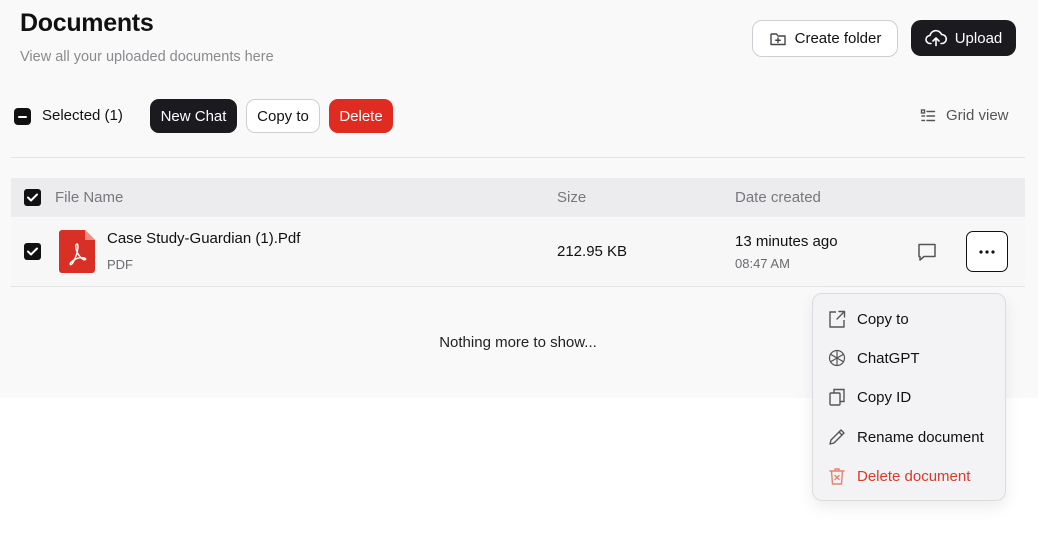 This screenshot has height=541, width=1038. Describe the element at coordinates (89, 197) in the screenshot. I see `column-header-file-name: File Name` at that location.